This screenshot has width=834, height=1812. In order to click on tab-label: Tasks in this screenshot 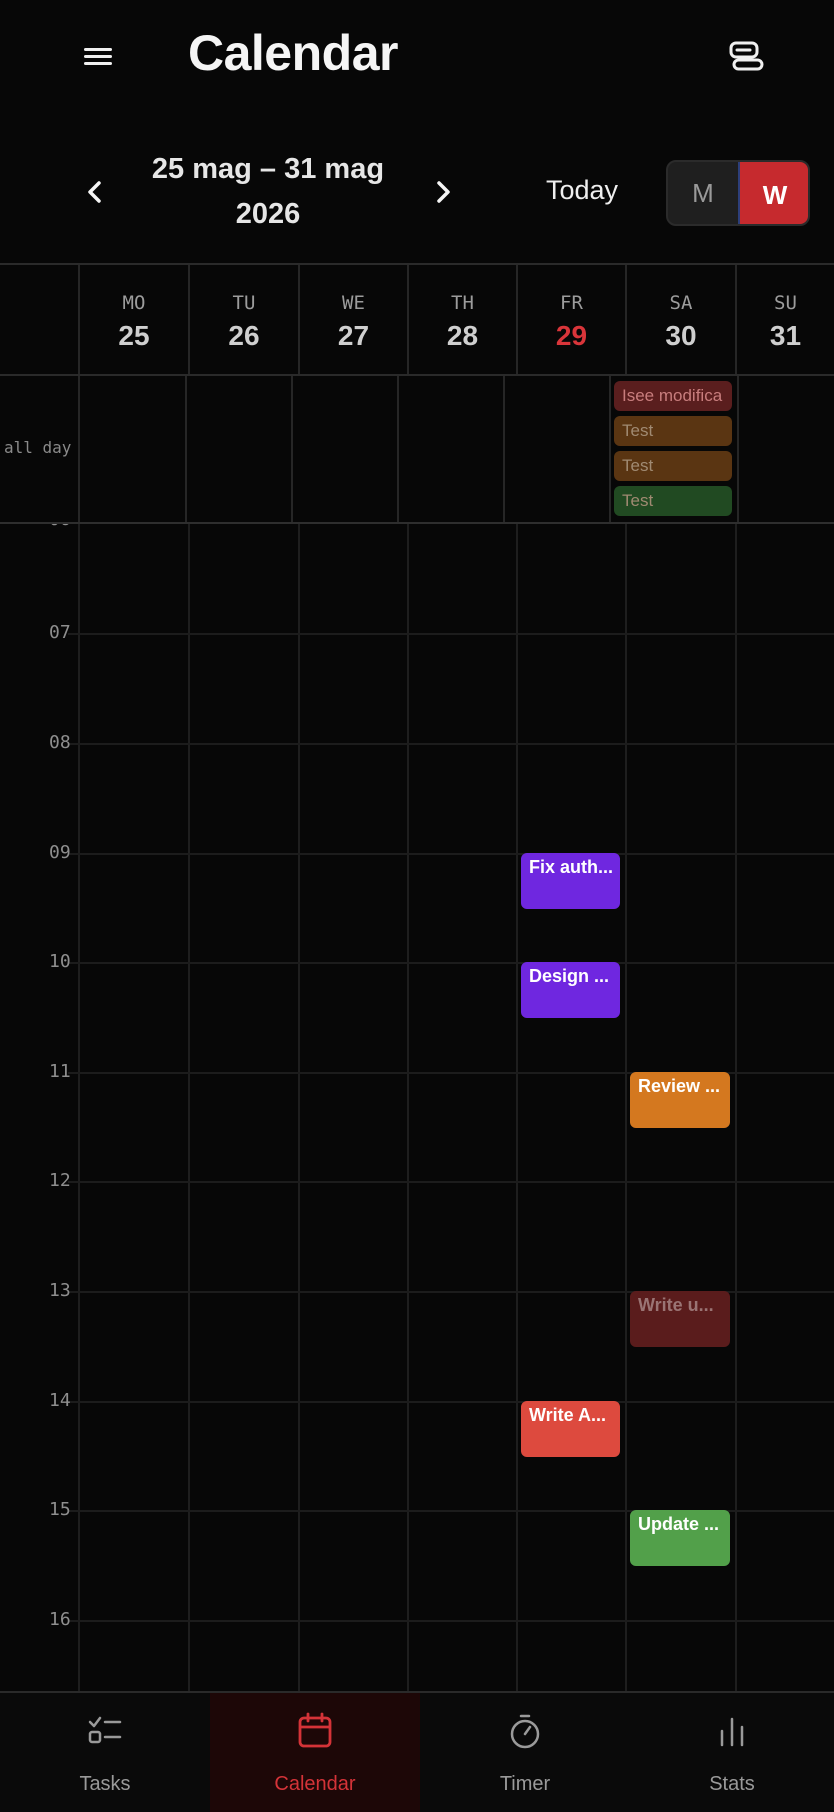, I will do `click(105, 1784)`.